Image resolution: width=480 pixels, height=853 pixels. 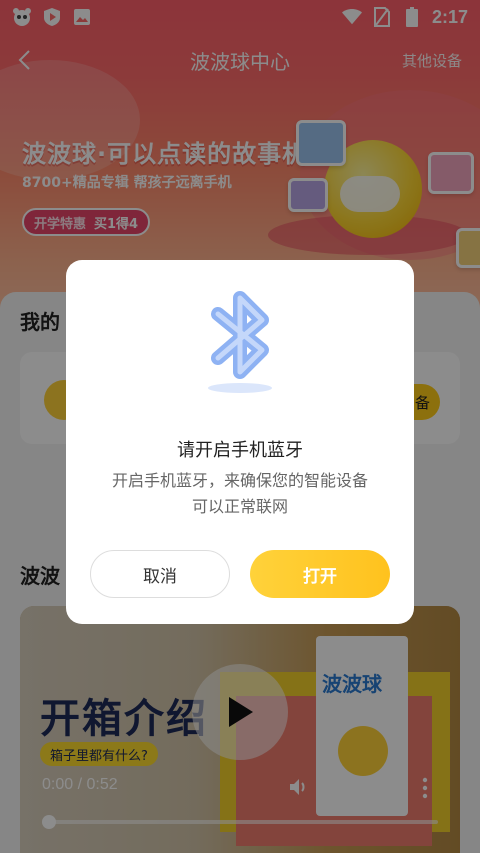 I want to click on dialog-message: 开启手机蓝牙，来确保您的智能设备 可以正常联网, so click(x=240, y=494).